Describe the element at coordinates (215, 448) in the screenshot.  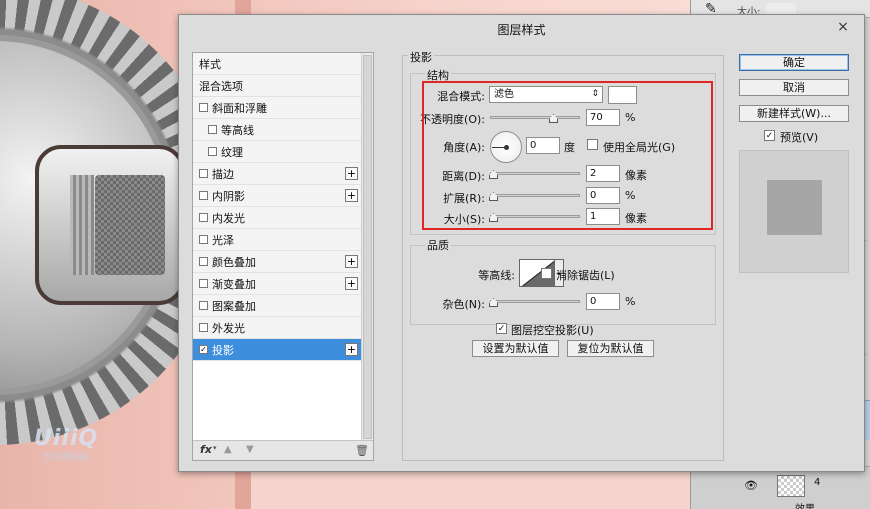
I see `fx-dropdown-icon: ▾` at that location.